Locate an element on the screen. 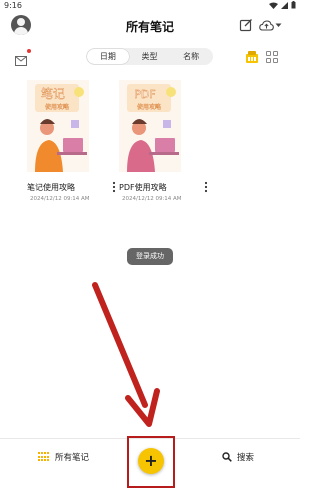 This screenshot has width=320, height=500. grid-view-icon is located at coordinates (272, 57).